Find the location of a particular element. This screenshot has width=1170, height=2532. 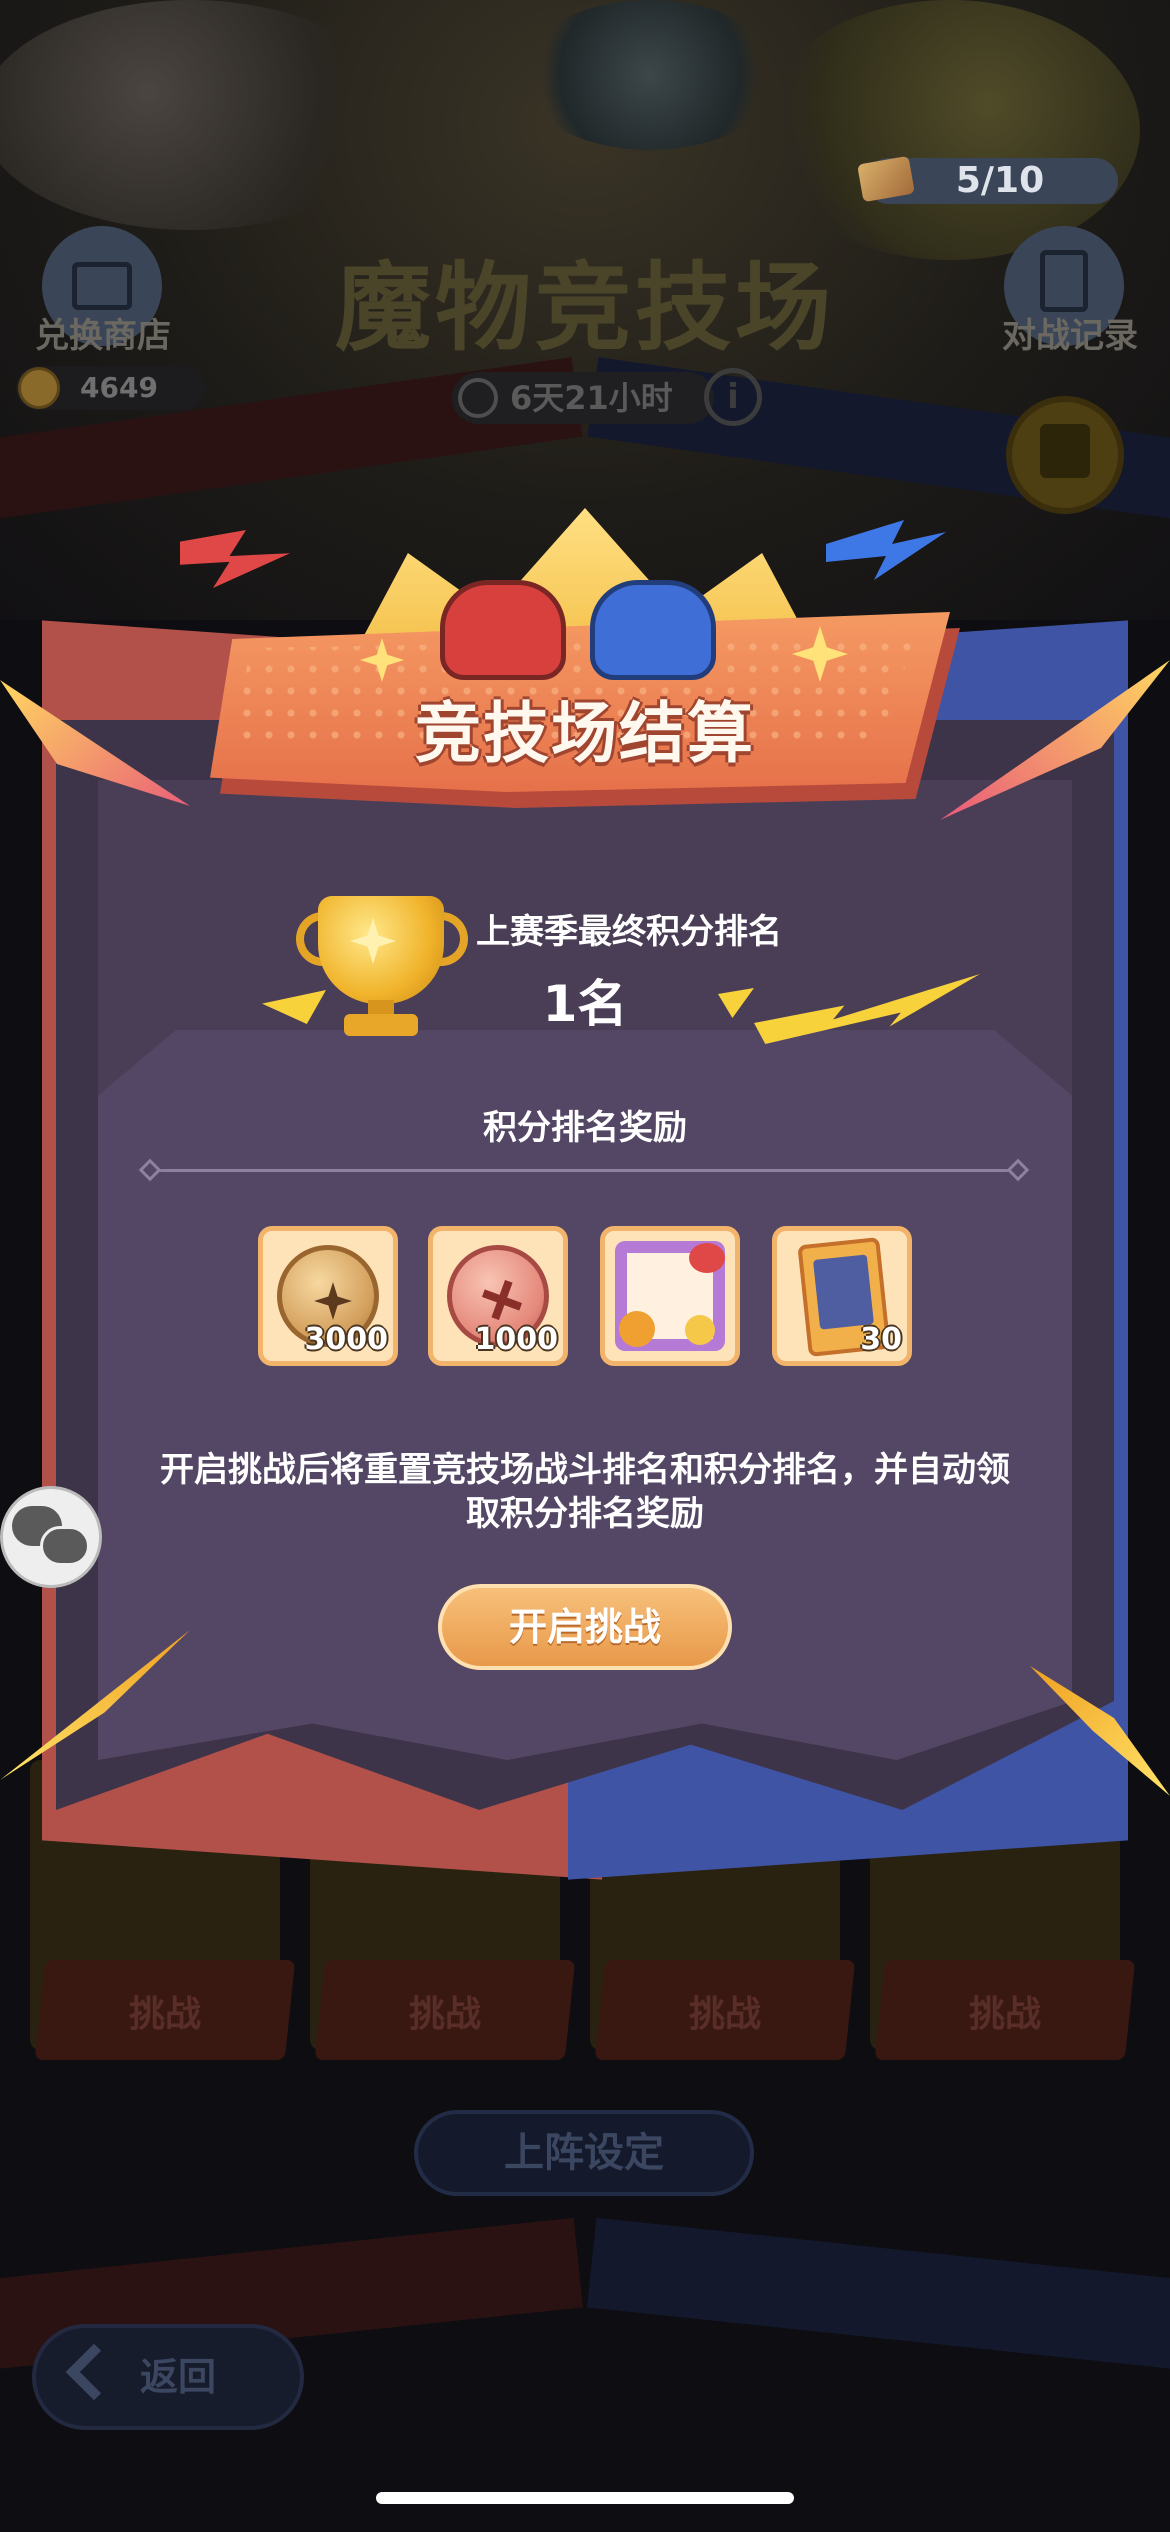

lineup-settings-label: 上阵设定 is located at coordinates (584, 2153).